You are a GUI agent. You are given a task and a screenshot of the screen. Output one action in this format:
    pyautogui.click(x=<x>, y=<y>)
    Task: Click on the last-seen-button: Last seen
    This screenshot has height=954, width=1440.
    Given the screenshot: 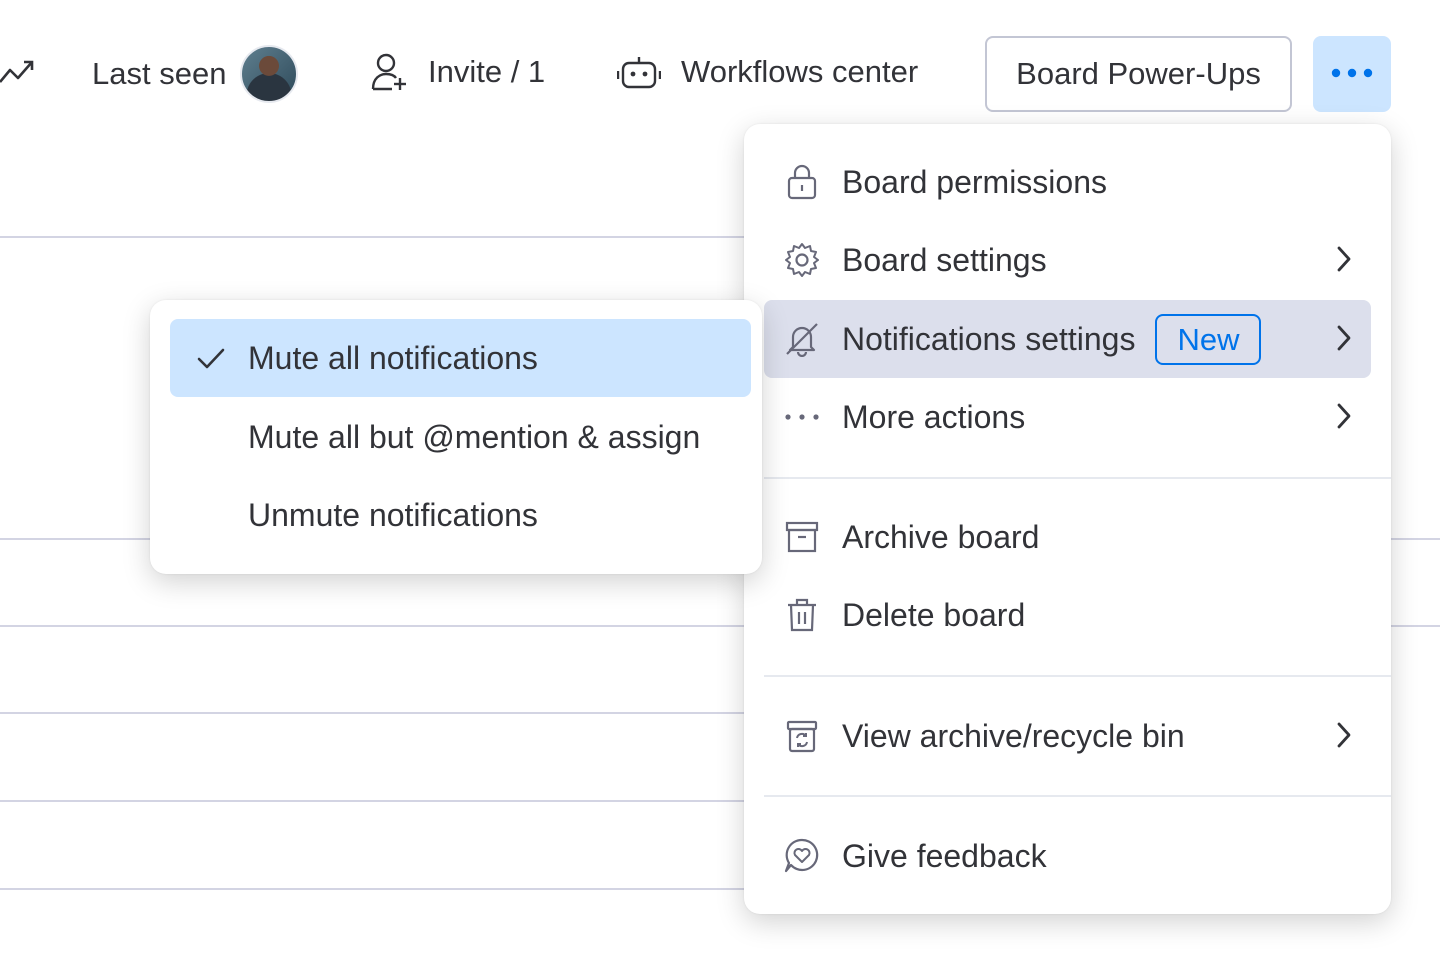 What is the action you would take?
    pyautogui.click(x=195, y=74)
    